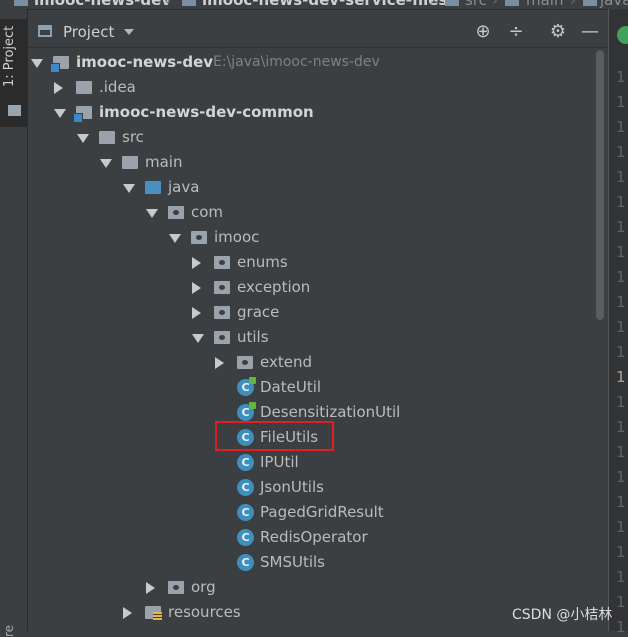 Image resolution: width=628 pixels, height=637 pixels. I want to click on status-badge, so click(622, 35).